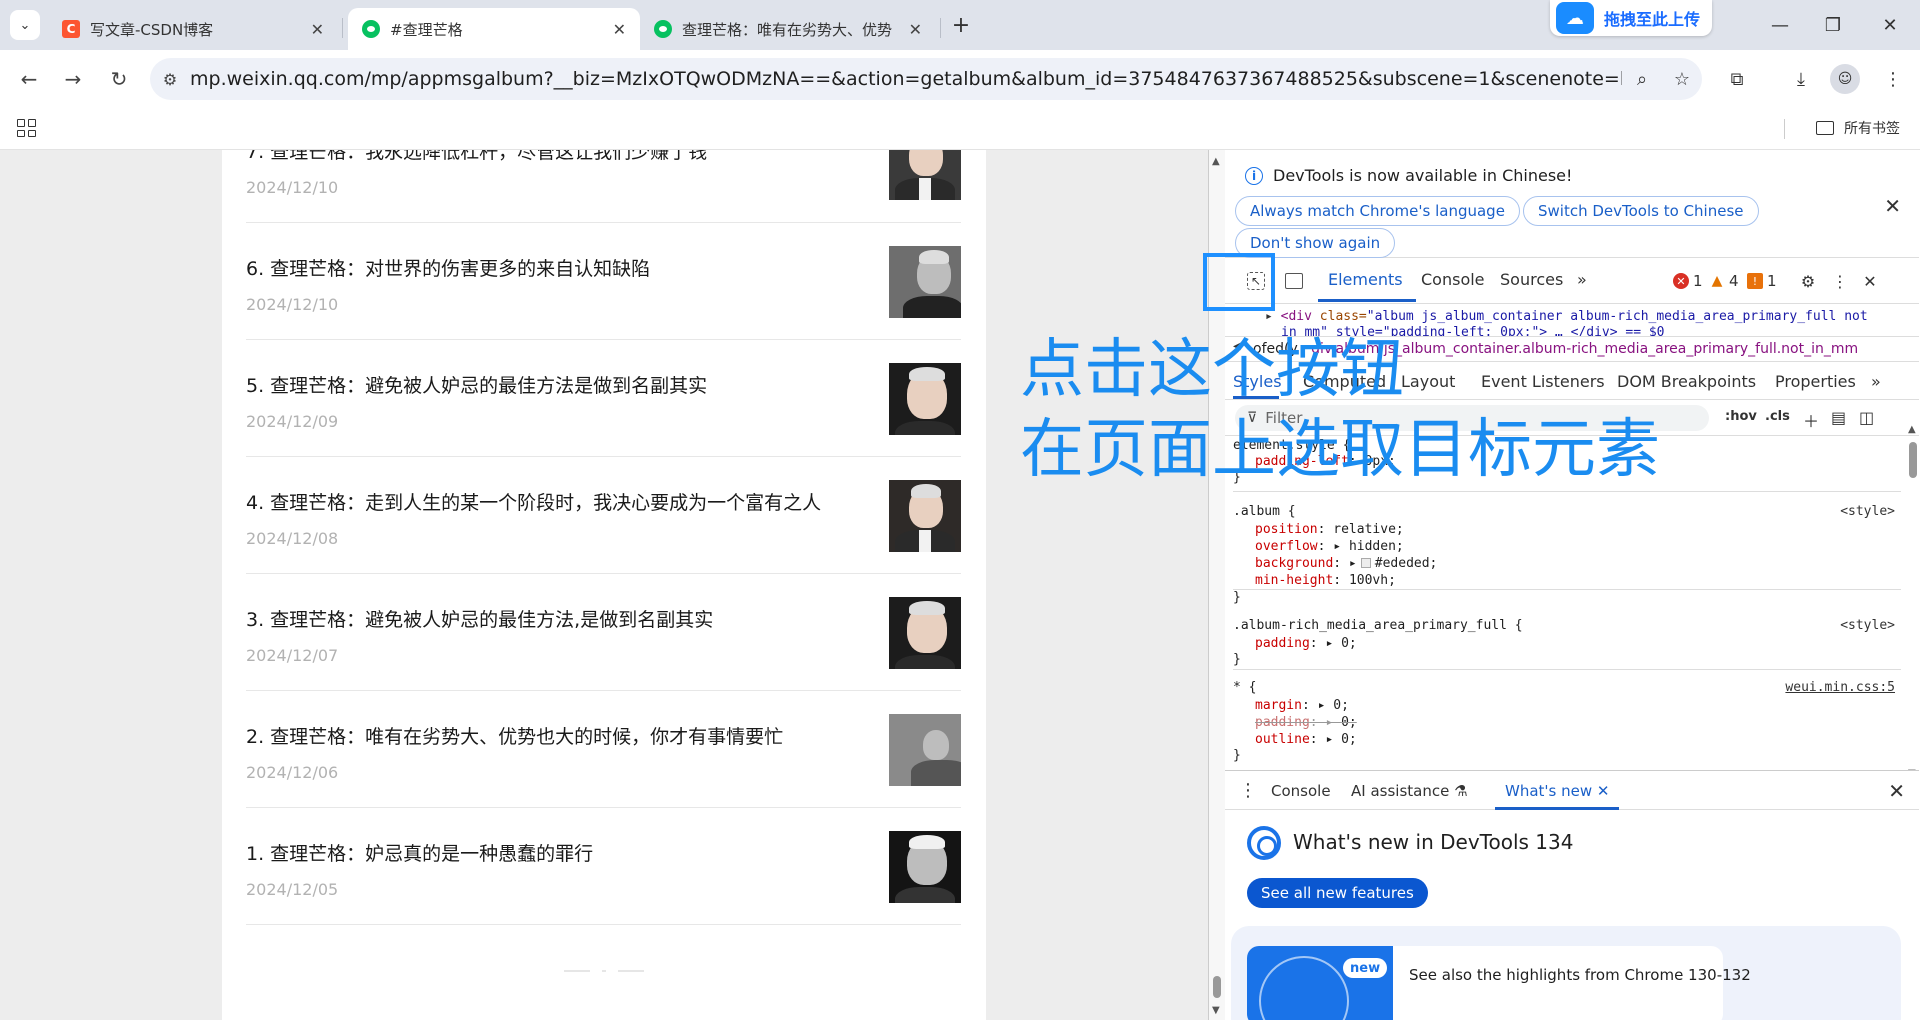 The height and width of the screenshot is (1020, 1920). What do you see at coordinates (533, 501) in the screenshot?
I see `article-title: 4. 查理芒格：走到人生的某一个阶段时，我决心要成为一个富有之人` at bounding box center [533, 501].